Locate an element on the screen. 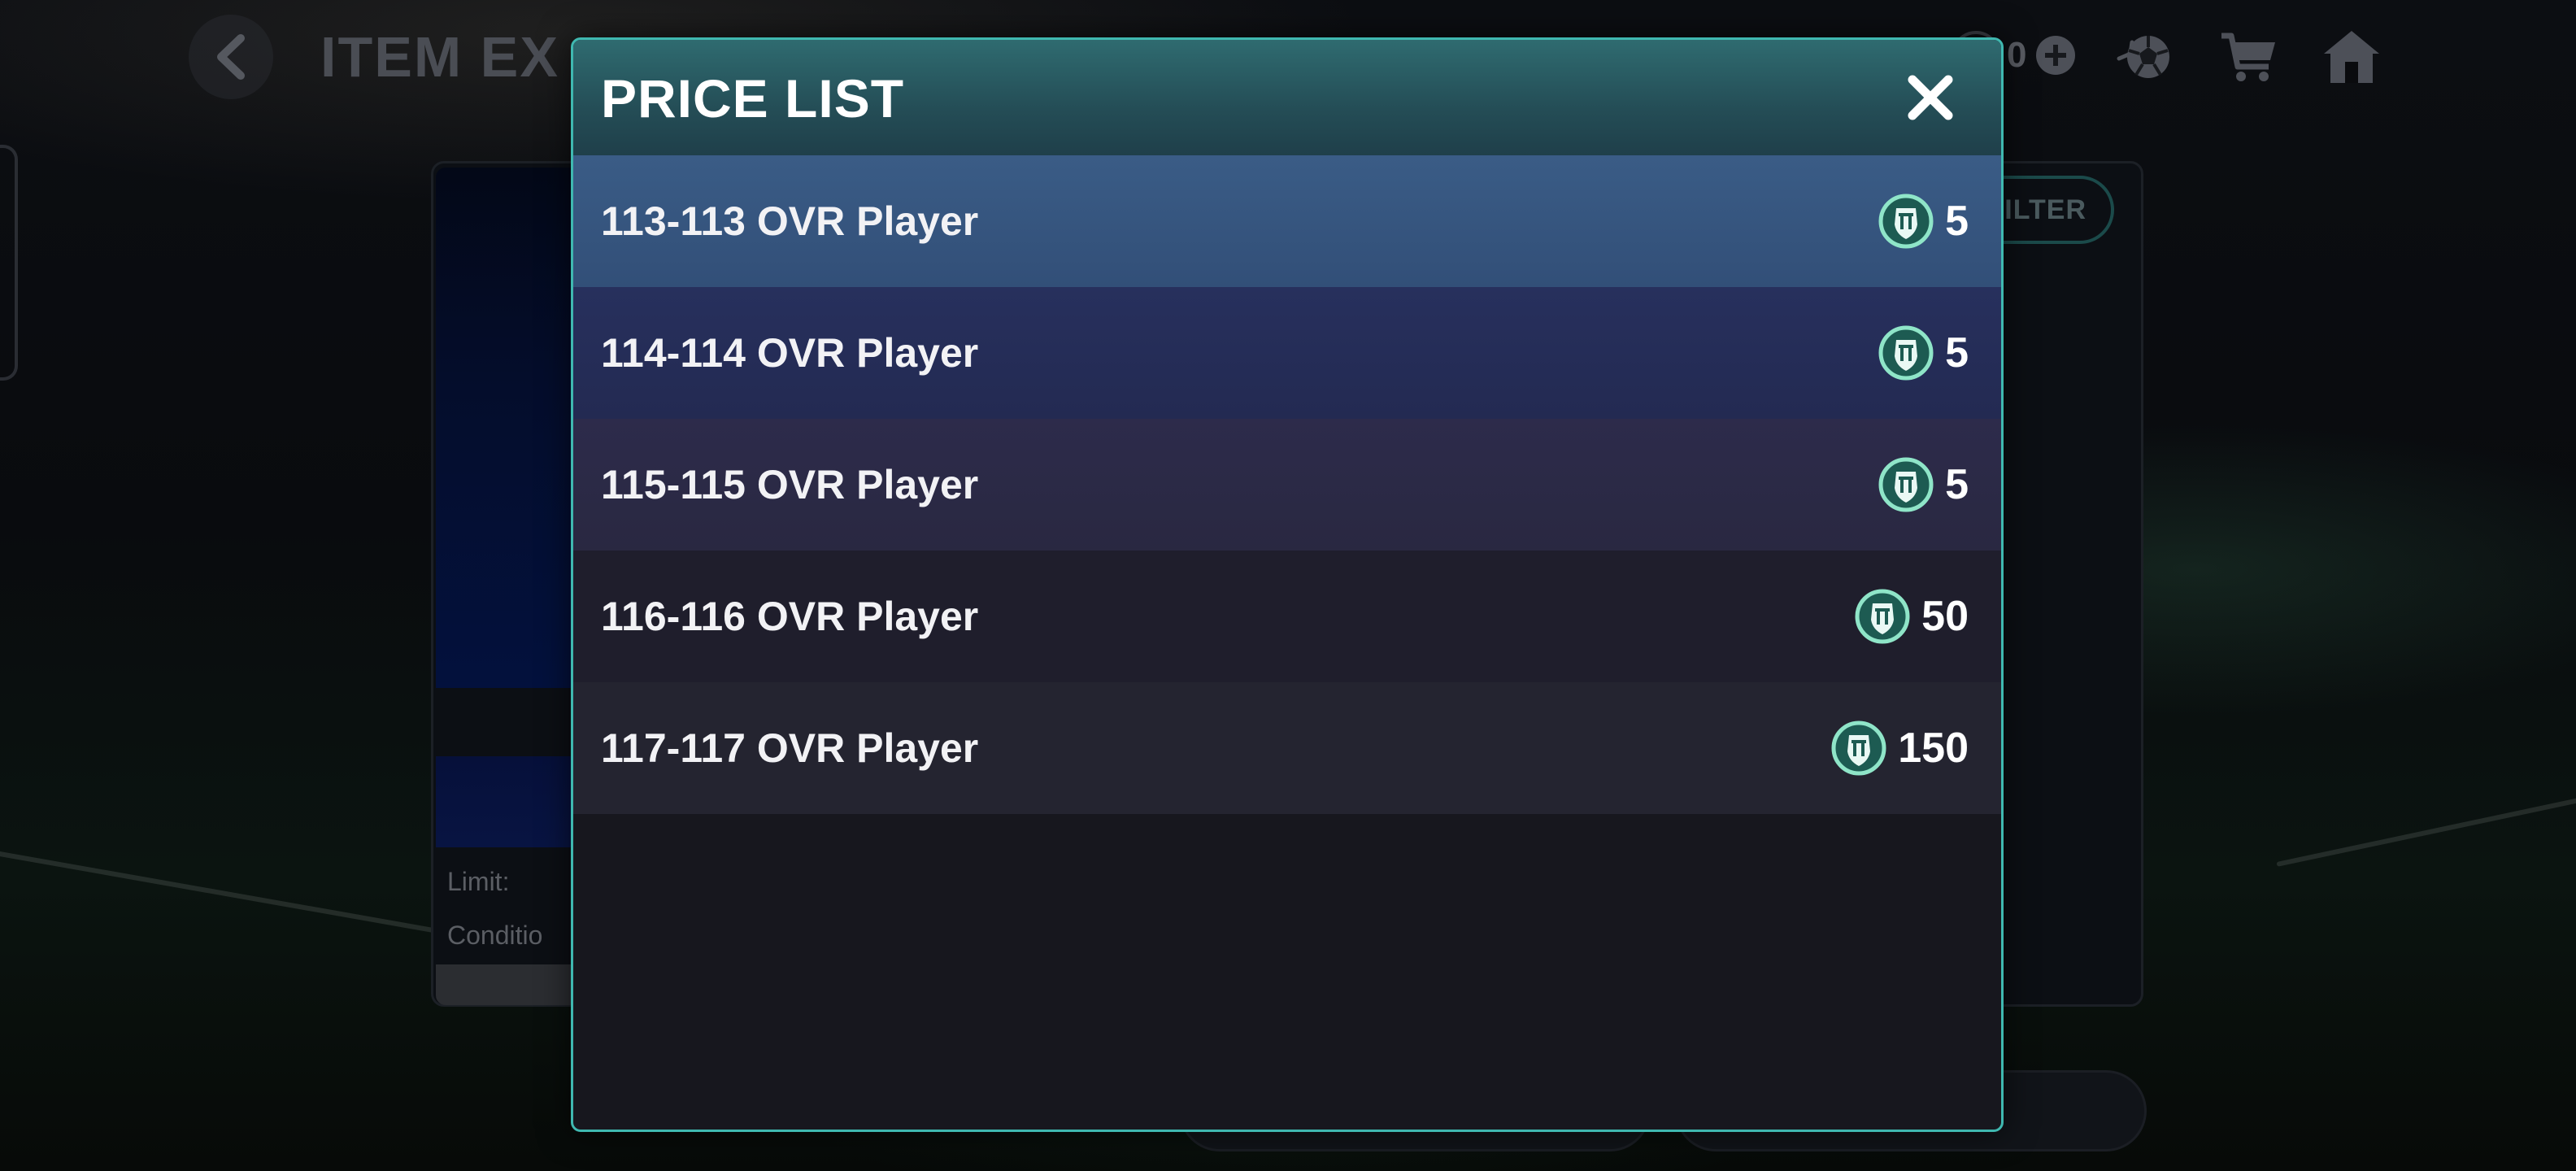  price-value: 50 is located at coordinates (1945, 616).